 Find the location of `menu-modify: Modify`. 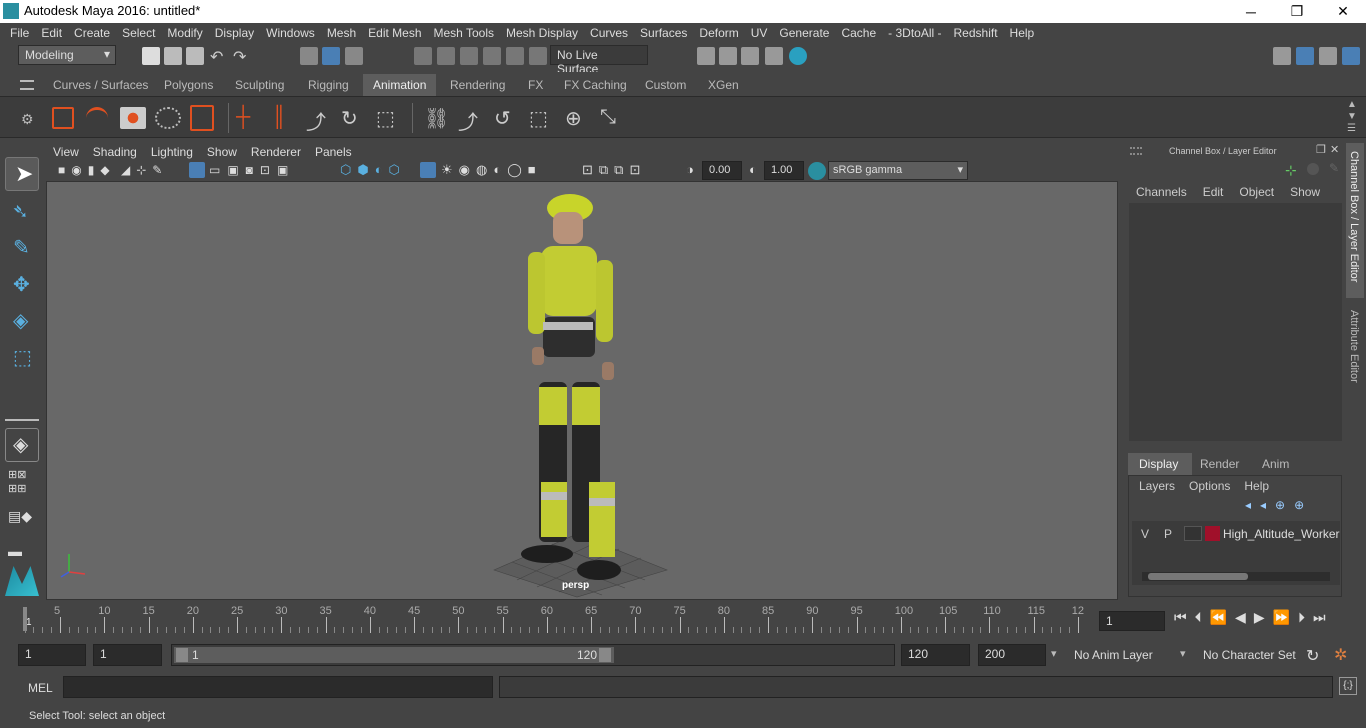

menu-modify: Modify is located at coordinates (184, 33).